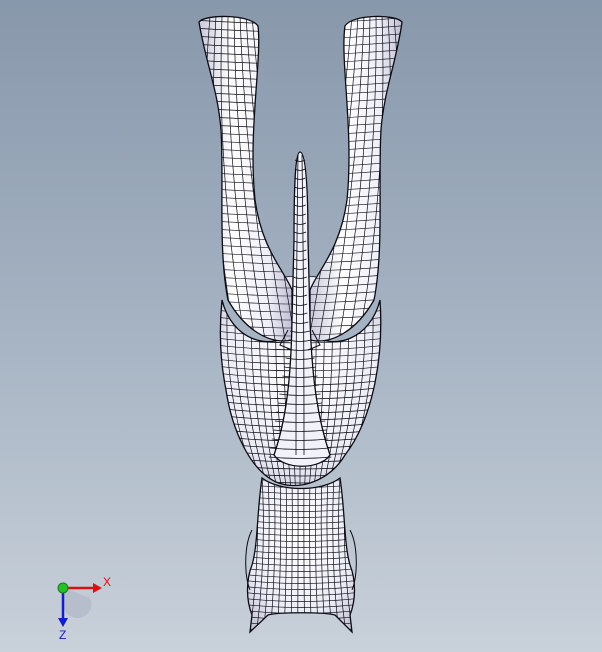 The height and width of the screenshot is (652, 602). Describe the element at coordinates (356, 178) in the screenshot. I see `right-leg-mesh` at that location.